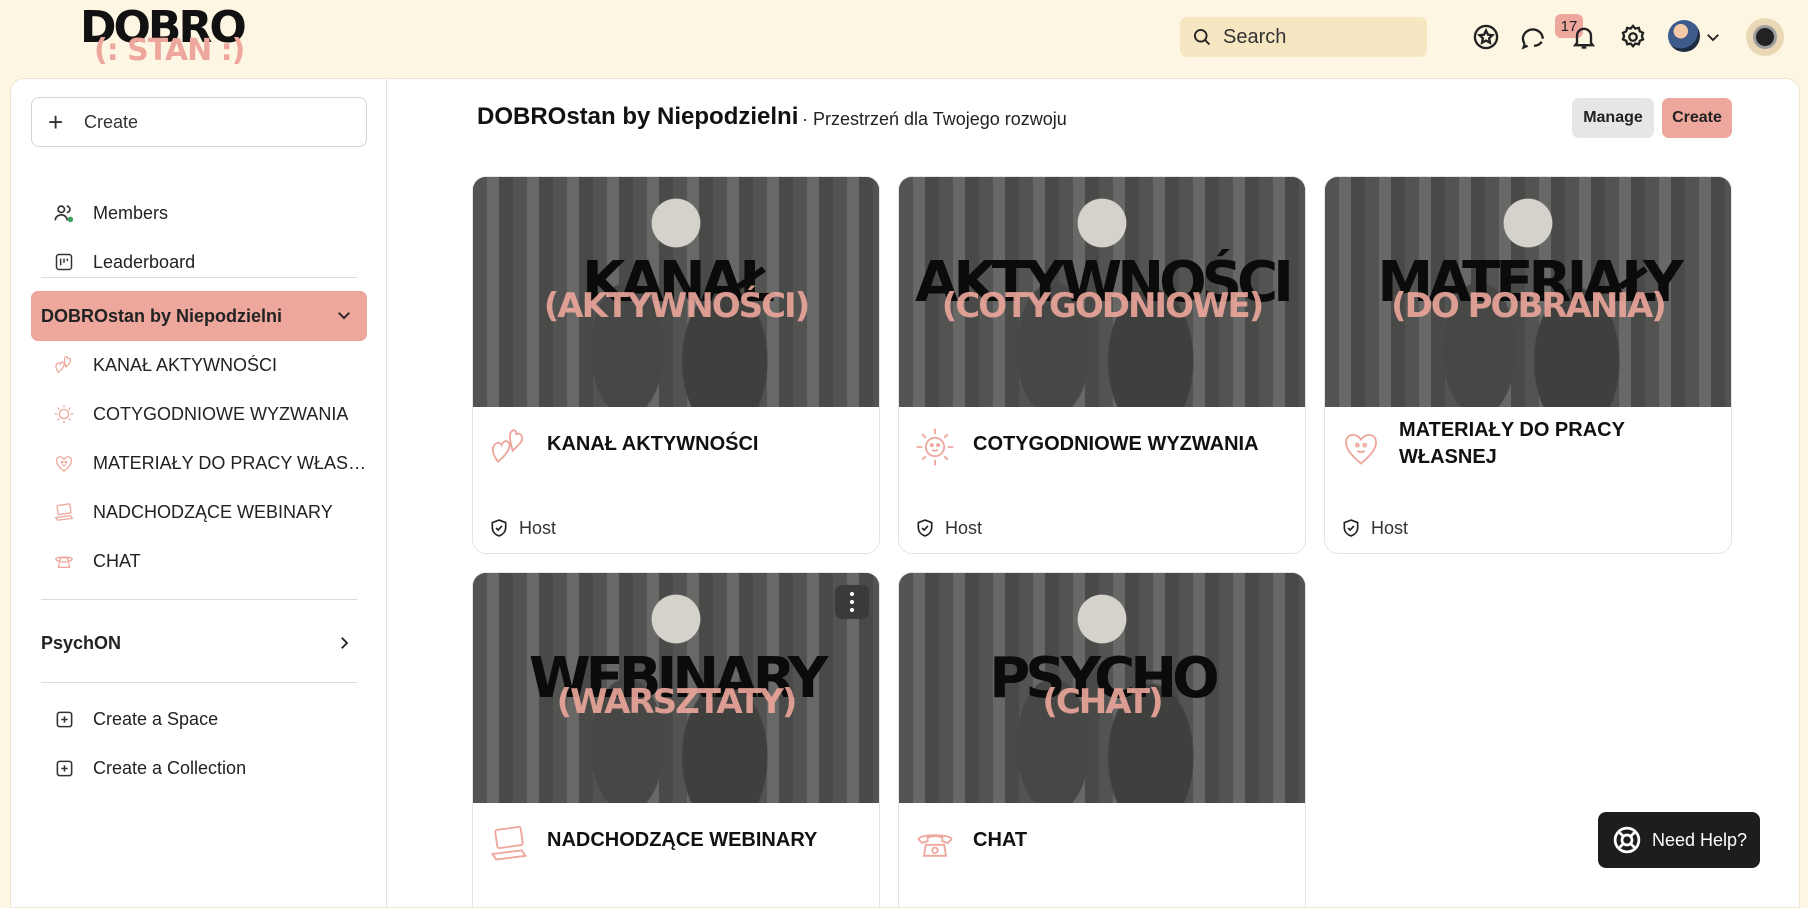  I want to click on sidebar-item-members: Members, so click(199, 213).